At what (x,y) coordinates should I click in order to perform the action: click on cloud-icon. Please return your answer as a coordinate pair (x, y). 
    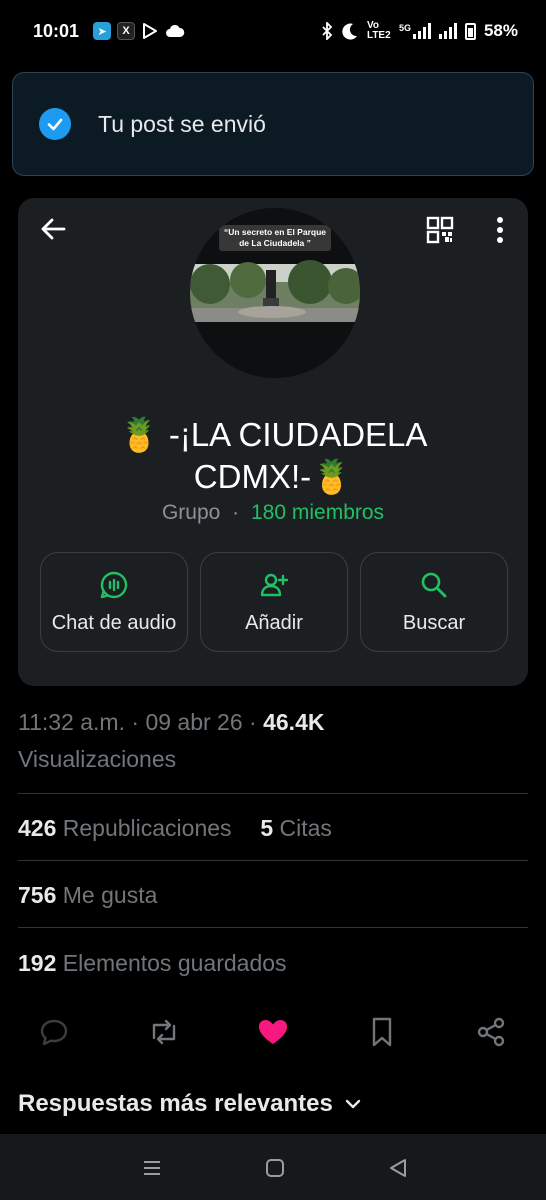
    Looking at the image, I should click on (175, 30).